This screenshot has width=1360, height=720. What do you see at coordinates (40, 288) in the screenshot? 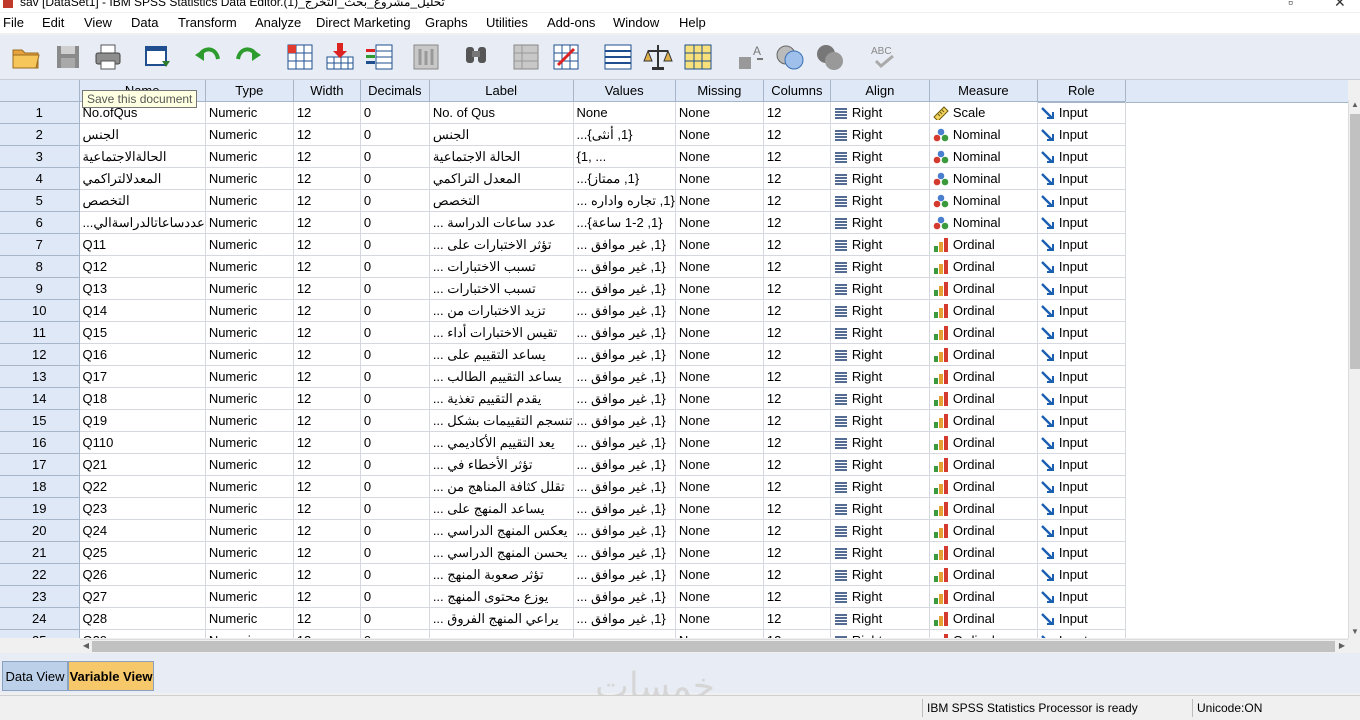
I see `row-number: 9` at bounding box center [40, 288].